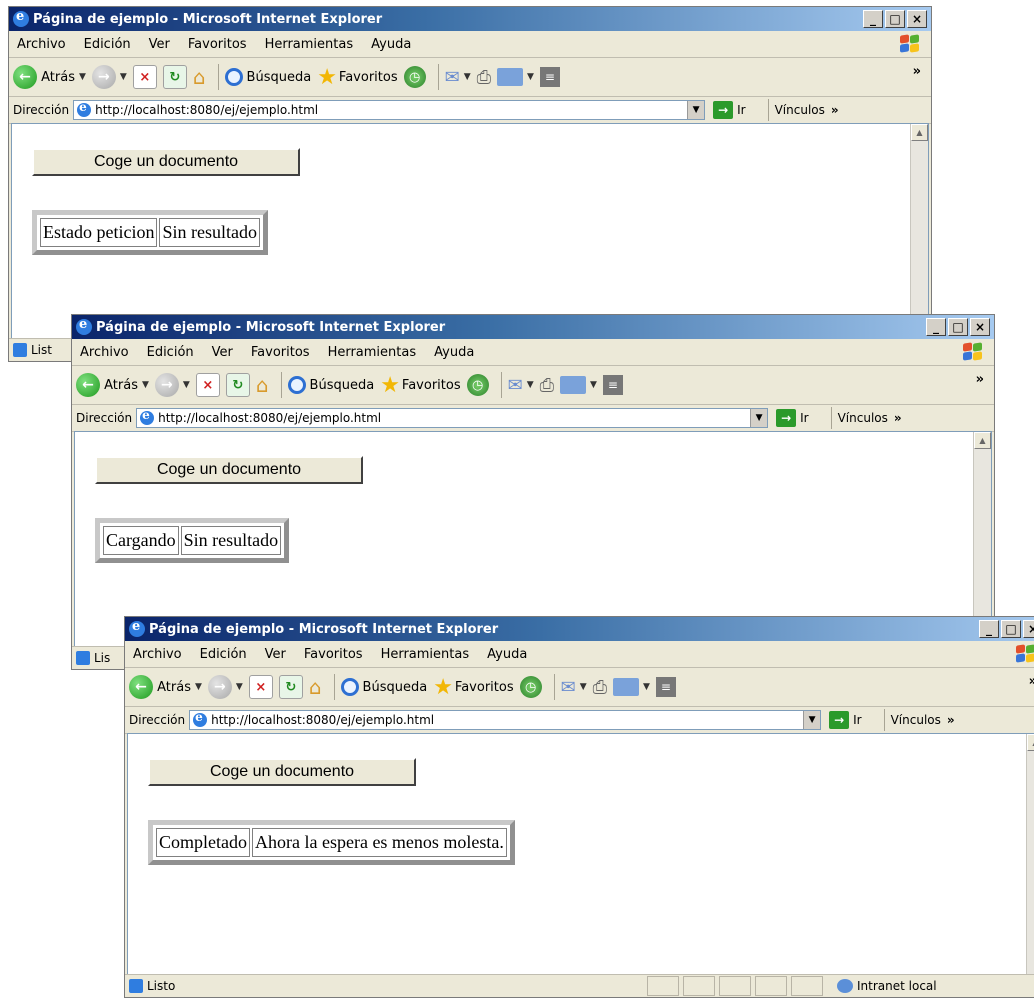 The height and width of the screenshot is (998, 1034). I want to click on intranet-icon, so click(845, 986).